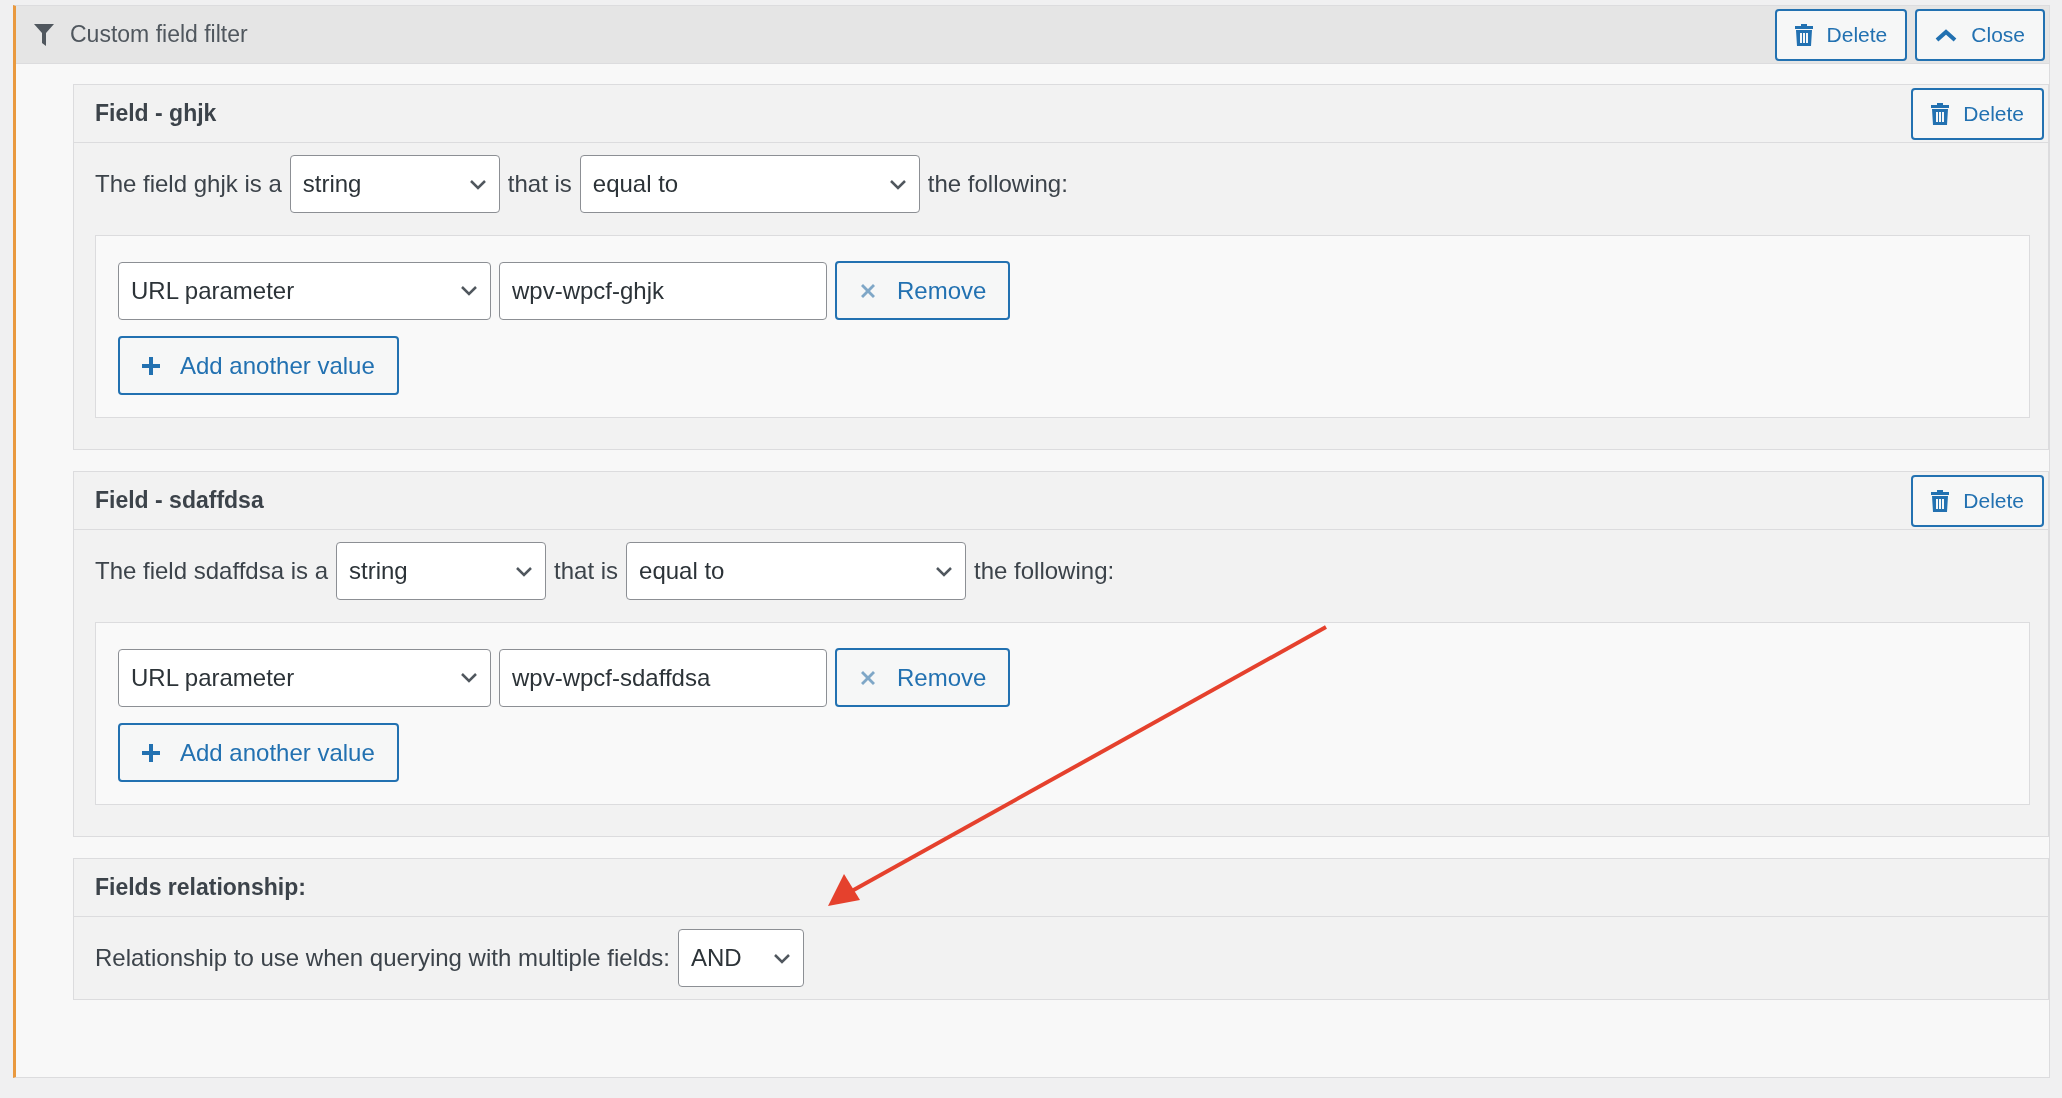 The width and height of the screenshot is (2062, 1098). Describe the element at coordinates (663, 290) in the screenshot. I see `value-field: wpv-wpcf-ghjk` at that location.